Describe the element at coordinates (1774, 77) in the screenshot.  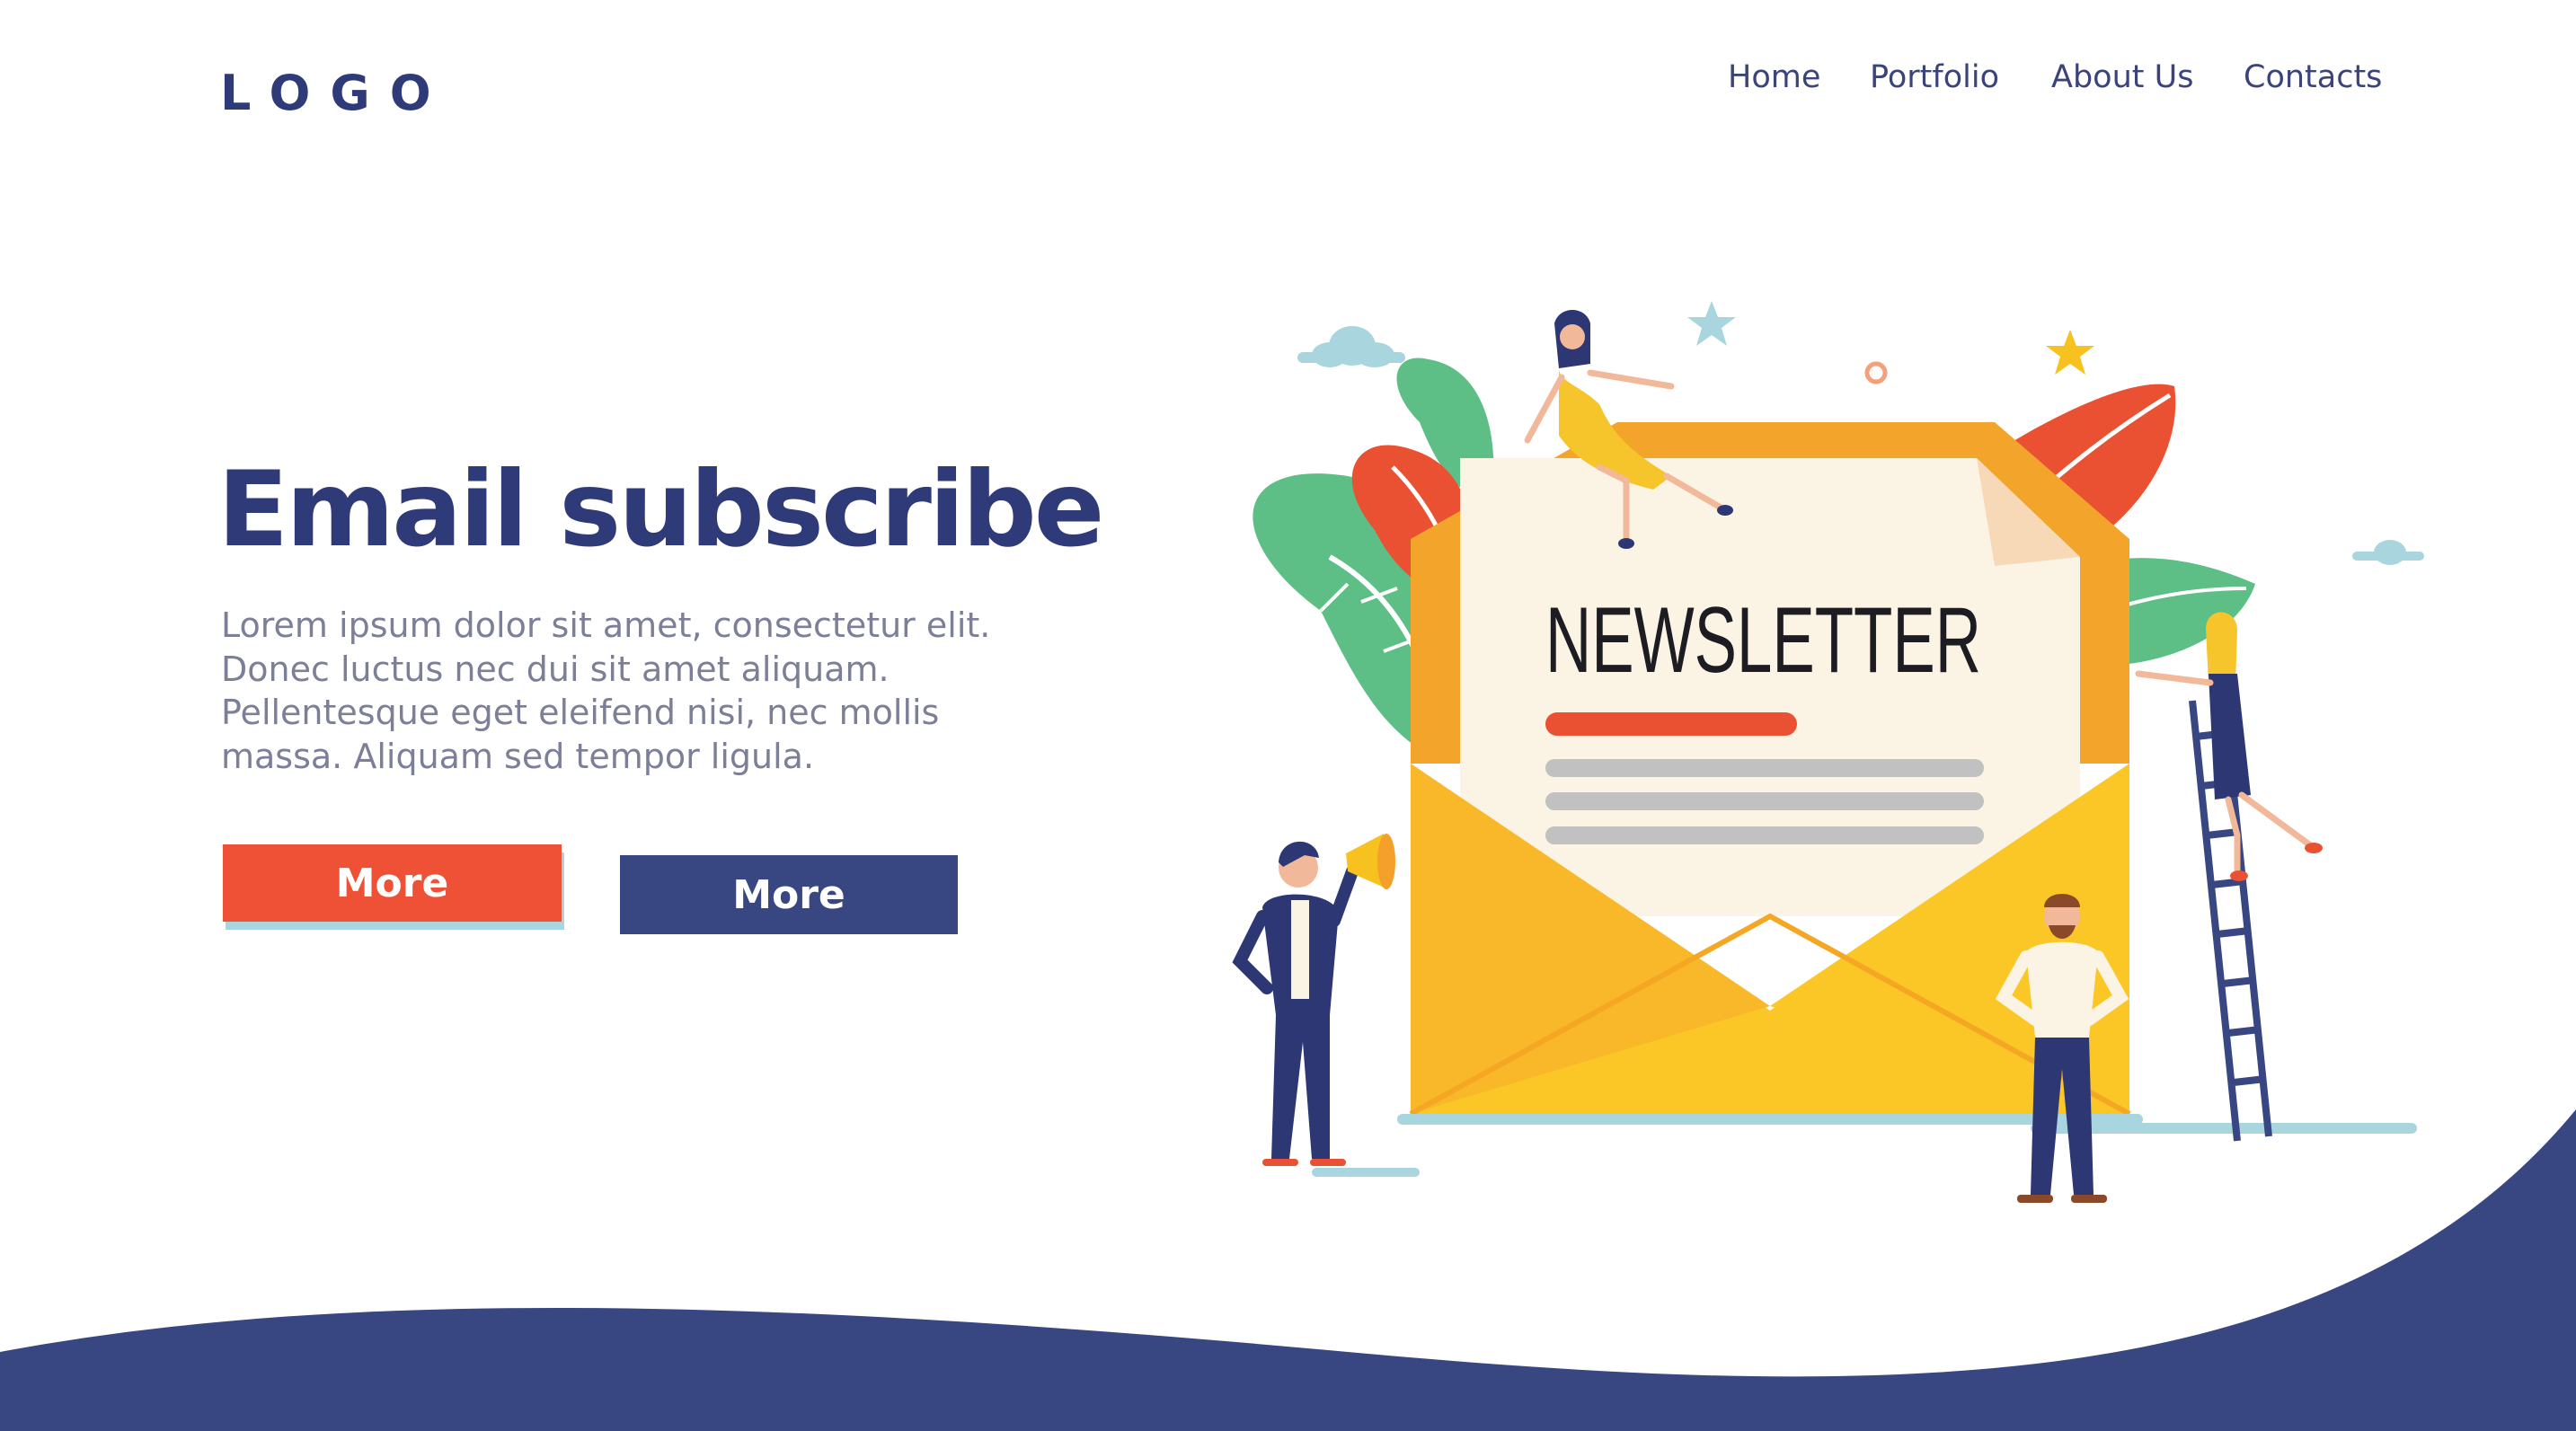
I see `nav-home-link: Home` at that location.